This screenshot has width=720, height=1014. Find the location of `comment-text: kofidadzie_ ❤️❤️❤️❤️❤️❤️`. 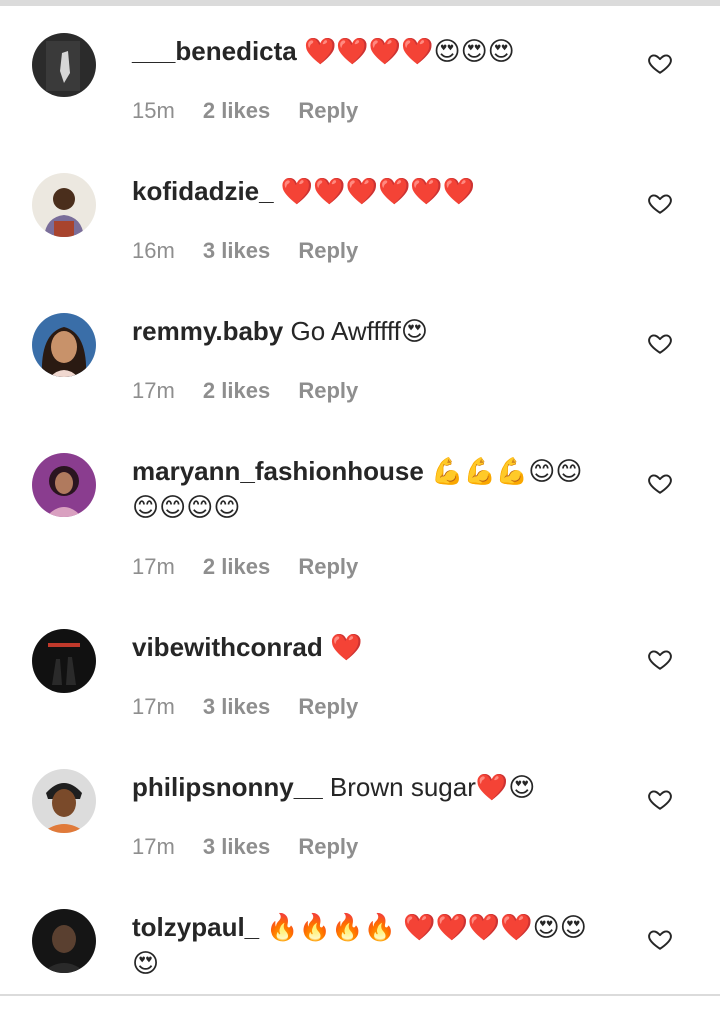

comment-text: kofidadzie_ ❤️❤️❤️❤️❤️❤️ is located at coordinates (367, 191).